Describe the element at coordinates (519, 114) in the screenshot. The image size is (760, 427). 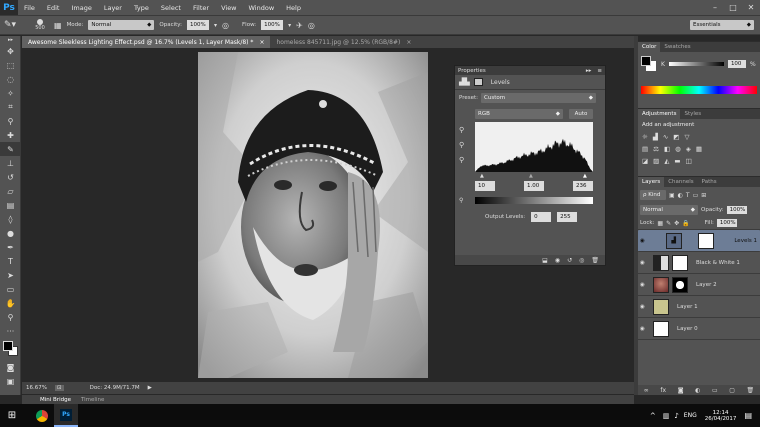
I see `channel-select: RGB ◆` at that location.